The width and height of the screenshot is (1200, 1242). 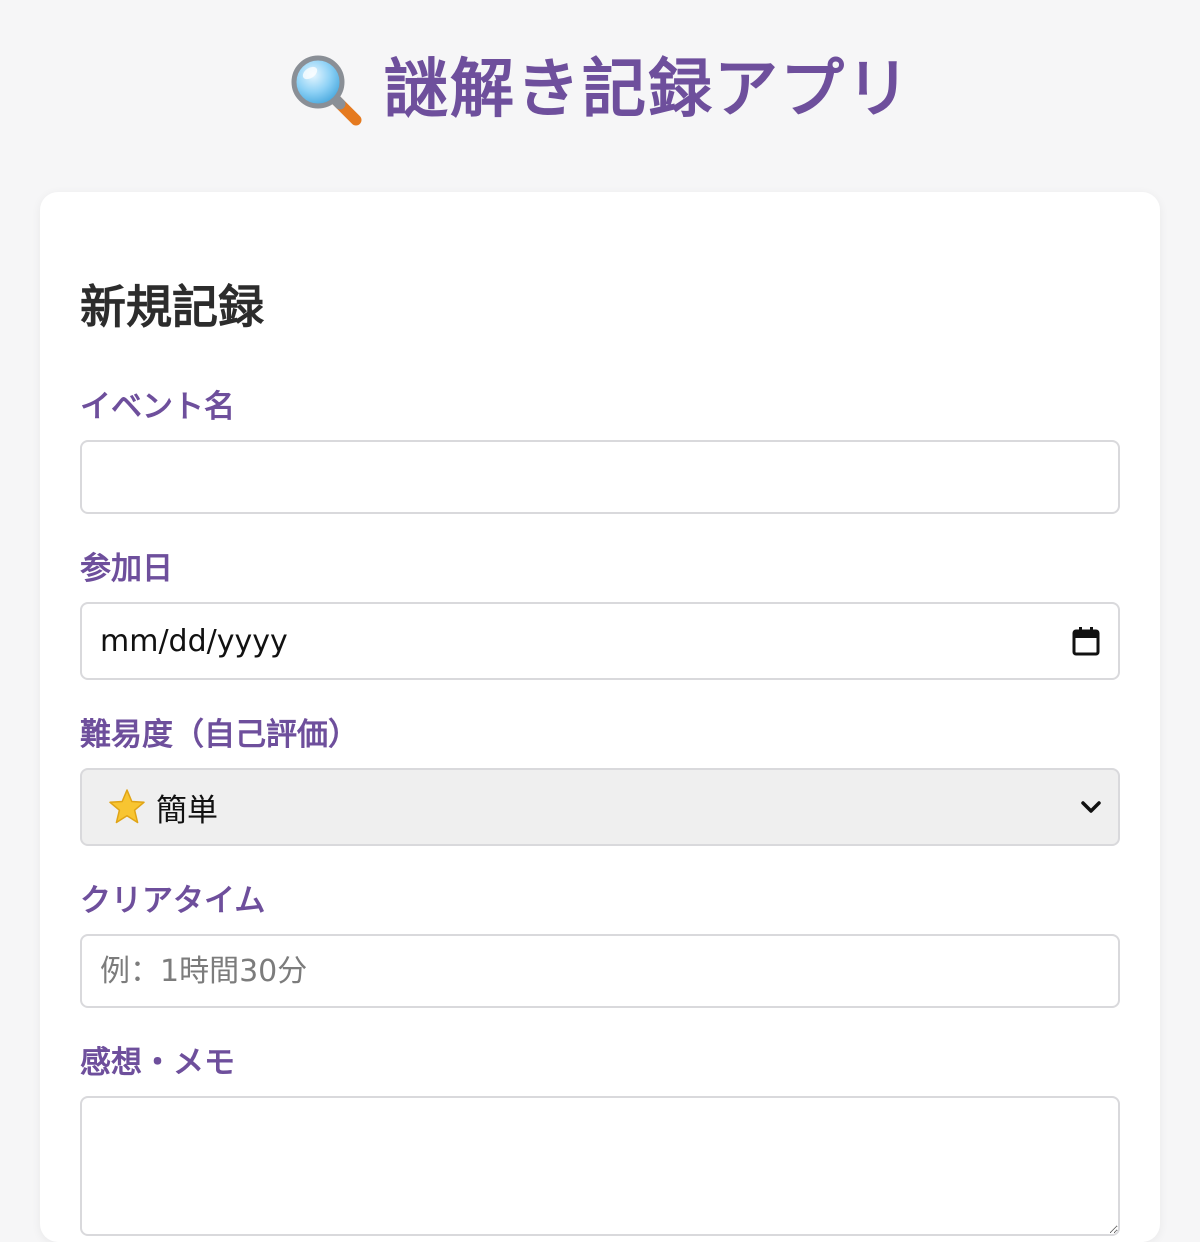 I want to click on app-header: 謎解き記録アプリ, so click(x=600, y=90).